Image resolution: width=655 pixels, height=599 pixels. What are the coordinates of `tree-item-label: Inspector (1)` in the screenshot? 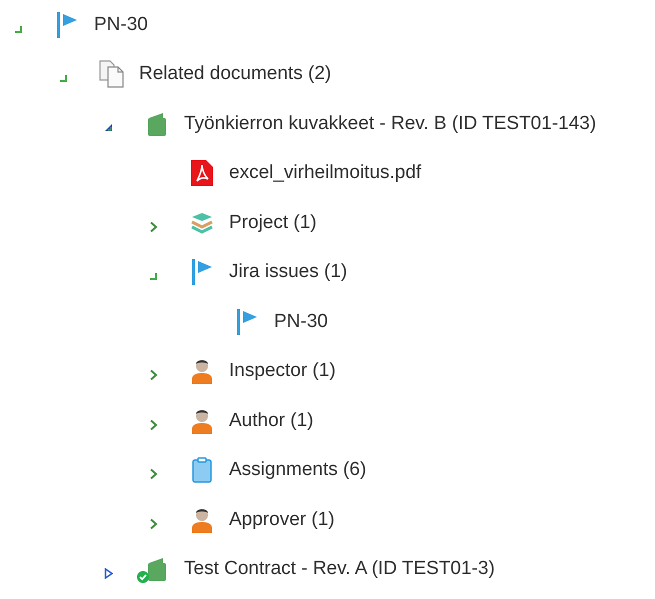 It's located at (282, 371).